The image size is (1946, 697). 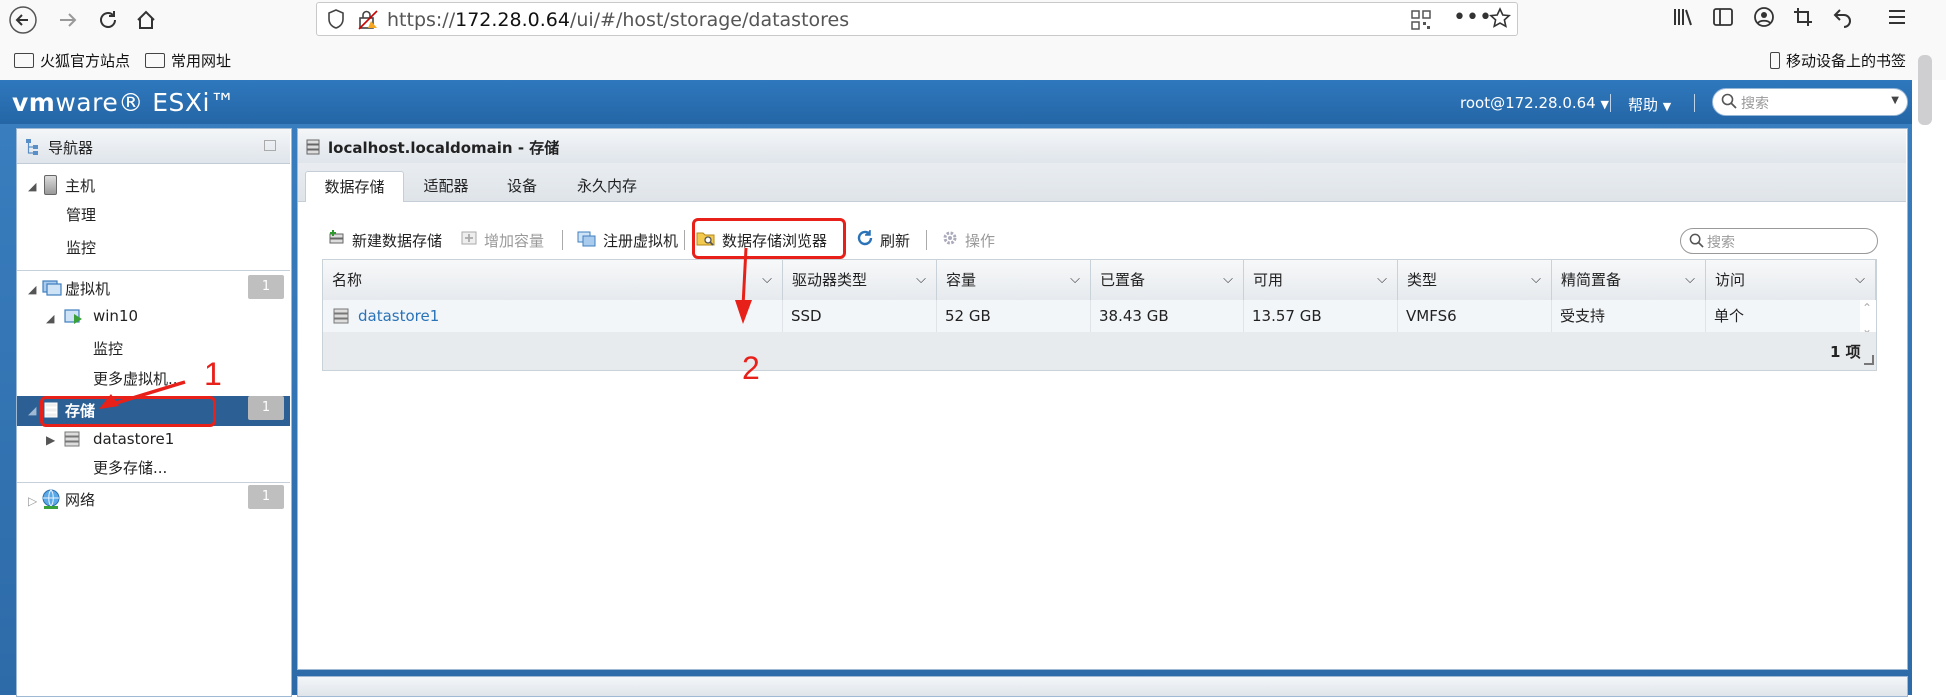 What do you see at coordinates (153, 270) in the screenshot?
I see `nav-divider` at bounding box center [153, 270].